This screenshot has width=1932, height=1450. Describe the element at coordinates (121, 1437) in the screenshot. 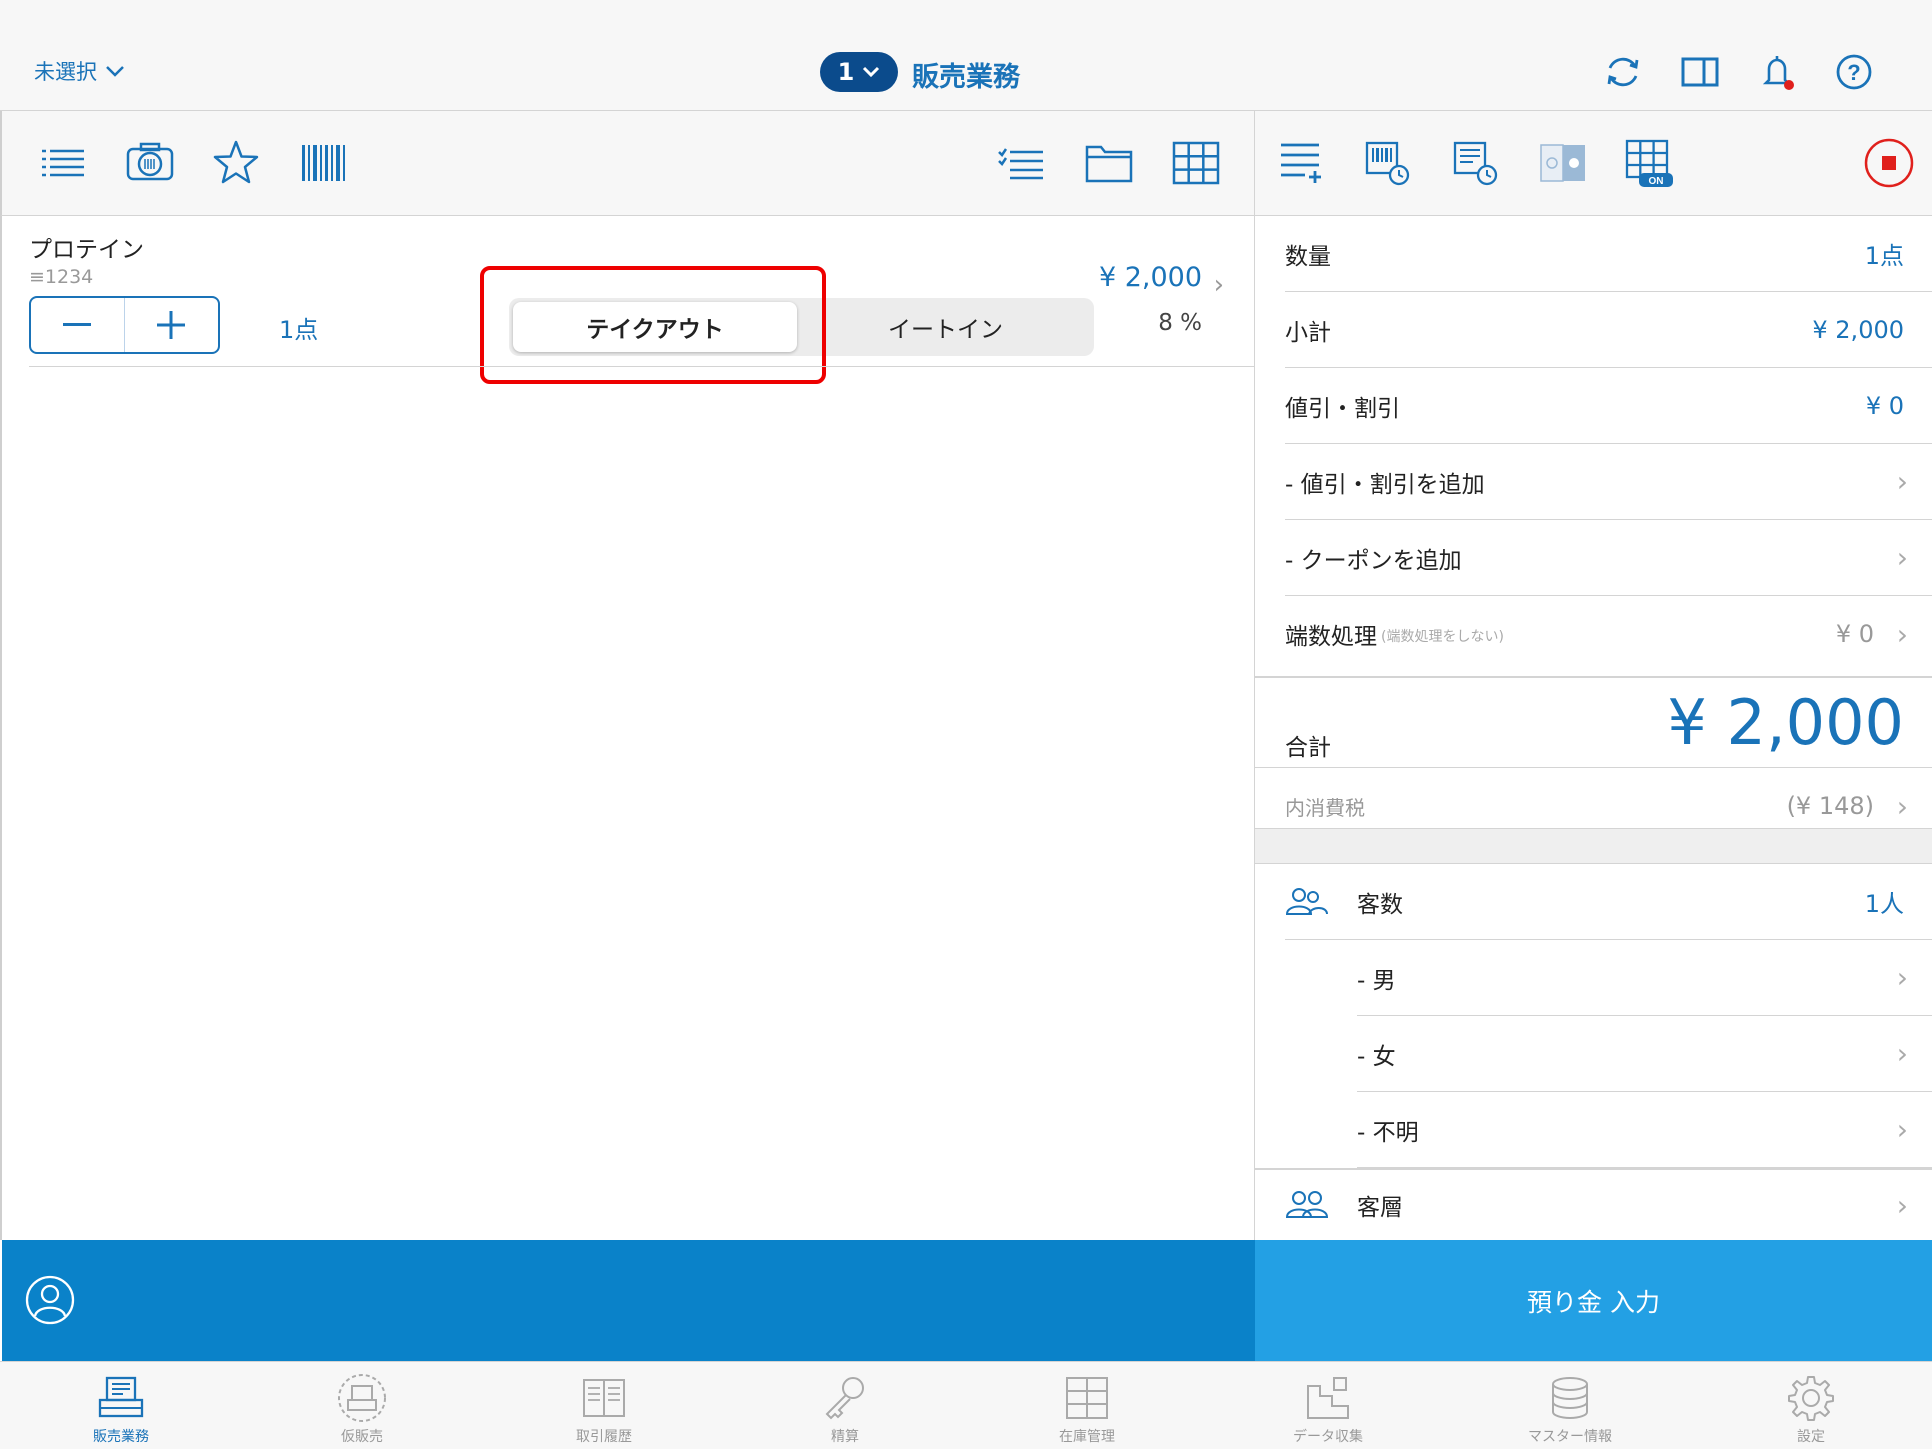

I see `tab-label: 販売業務` at that location.